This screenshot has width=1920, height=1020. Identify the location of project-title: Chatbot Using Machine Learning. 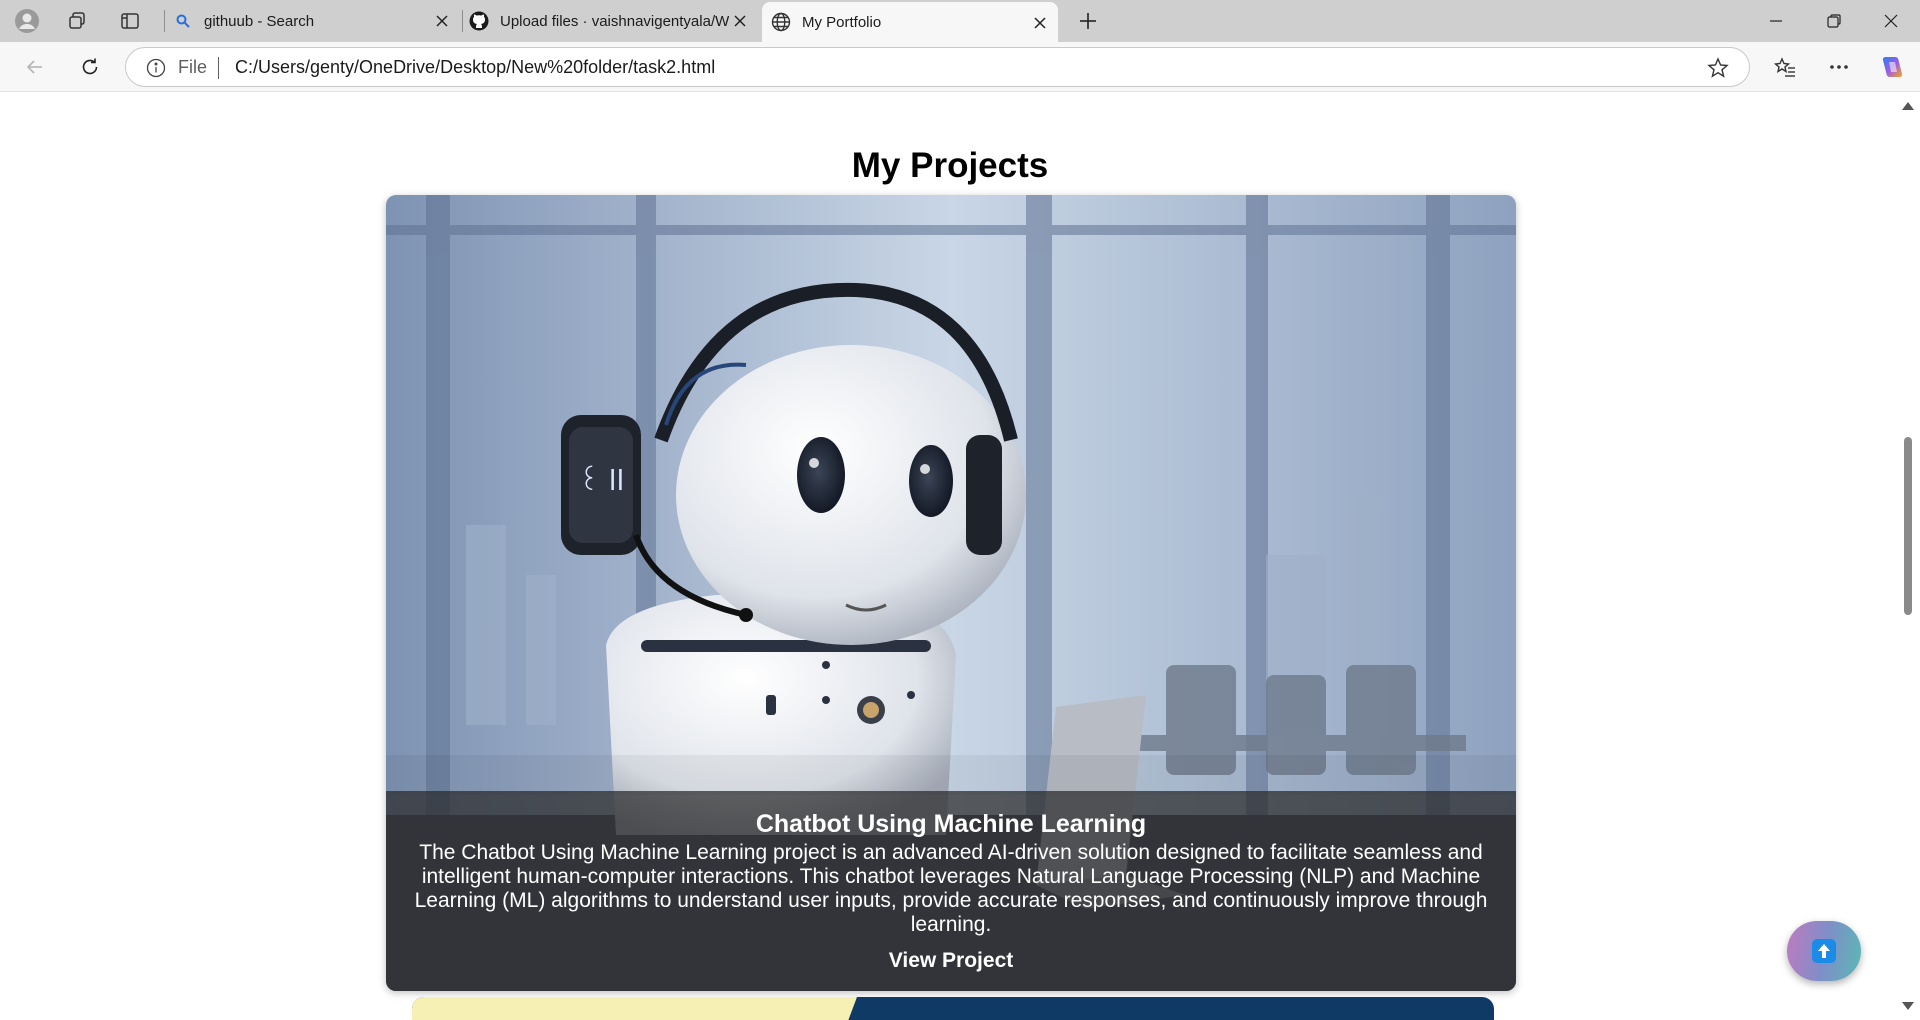
(951, 824).